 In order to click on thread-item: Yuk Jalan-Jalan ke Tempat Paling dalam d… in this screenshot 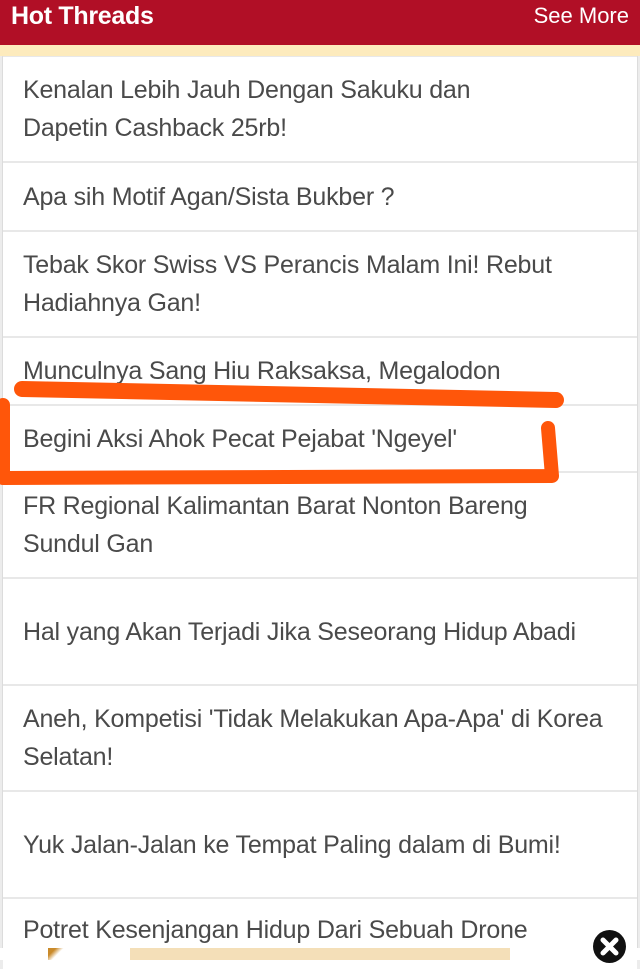, I will do `click(320, 844)`.